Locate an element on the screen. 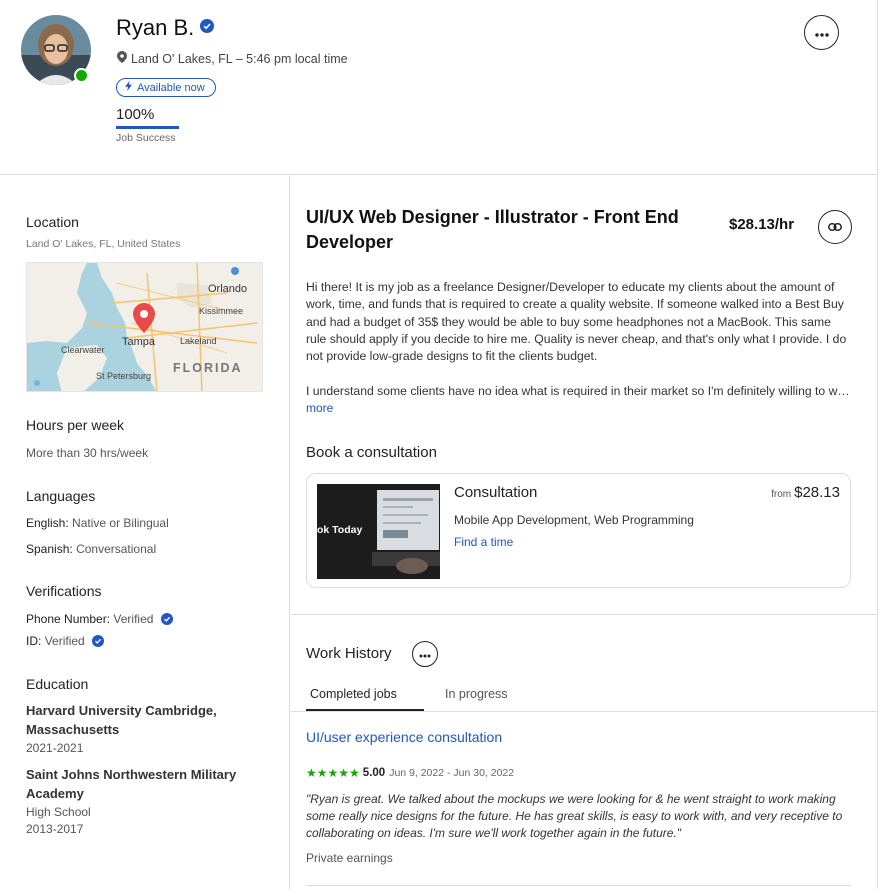 The image size is (880, 889). verifications-heading: Verifications is located at coordinates (64, 591).